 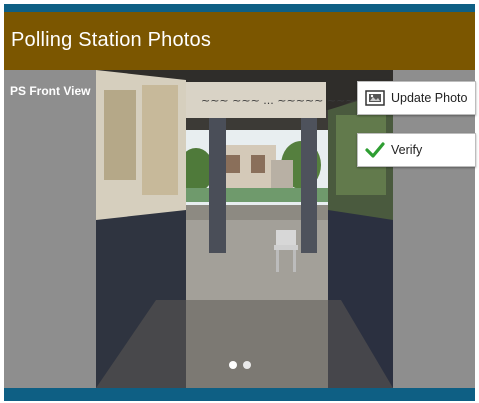 What do you see at coordinates (50, 91) in the screenshot?
I see `section-label: PS Front View` at bounding box center [50, 91].